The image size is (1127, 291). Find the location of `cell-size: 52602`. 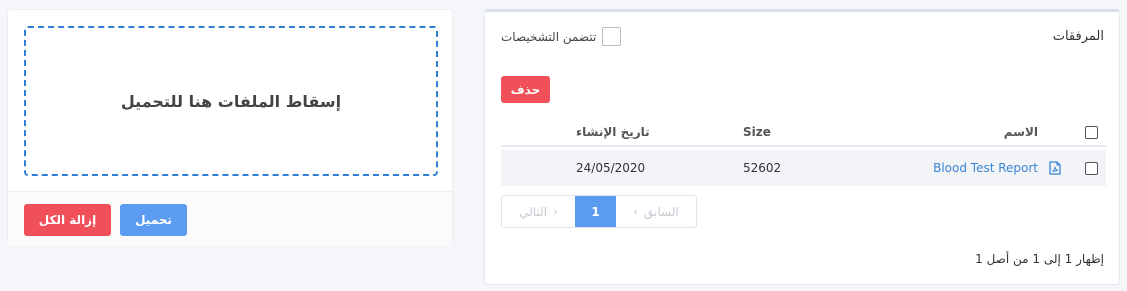

cell-size: 52602 is located at coordinates (762, 168).